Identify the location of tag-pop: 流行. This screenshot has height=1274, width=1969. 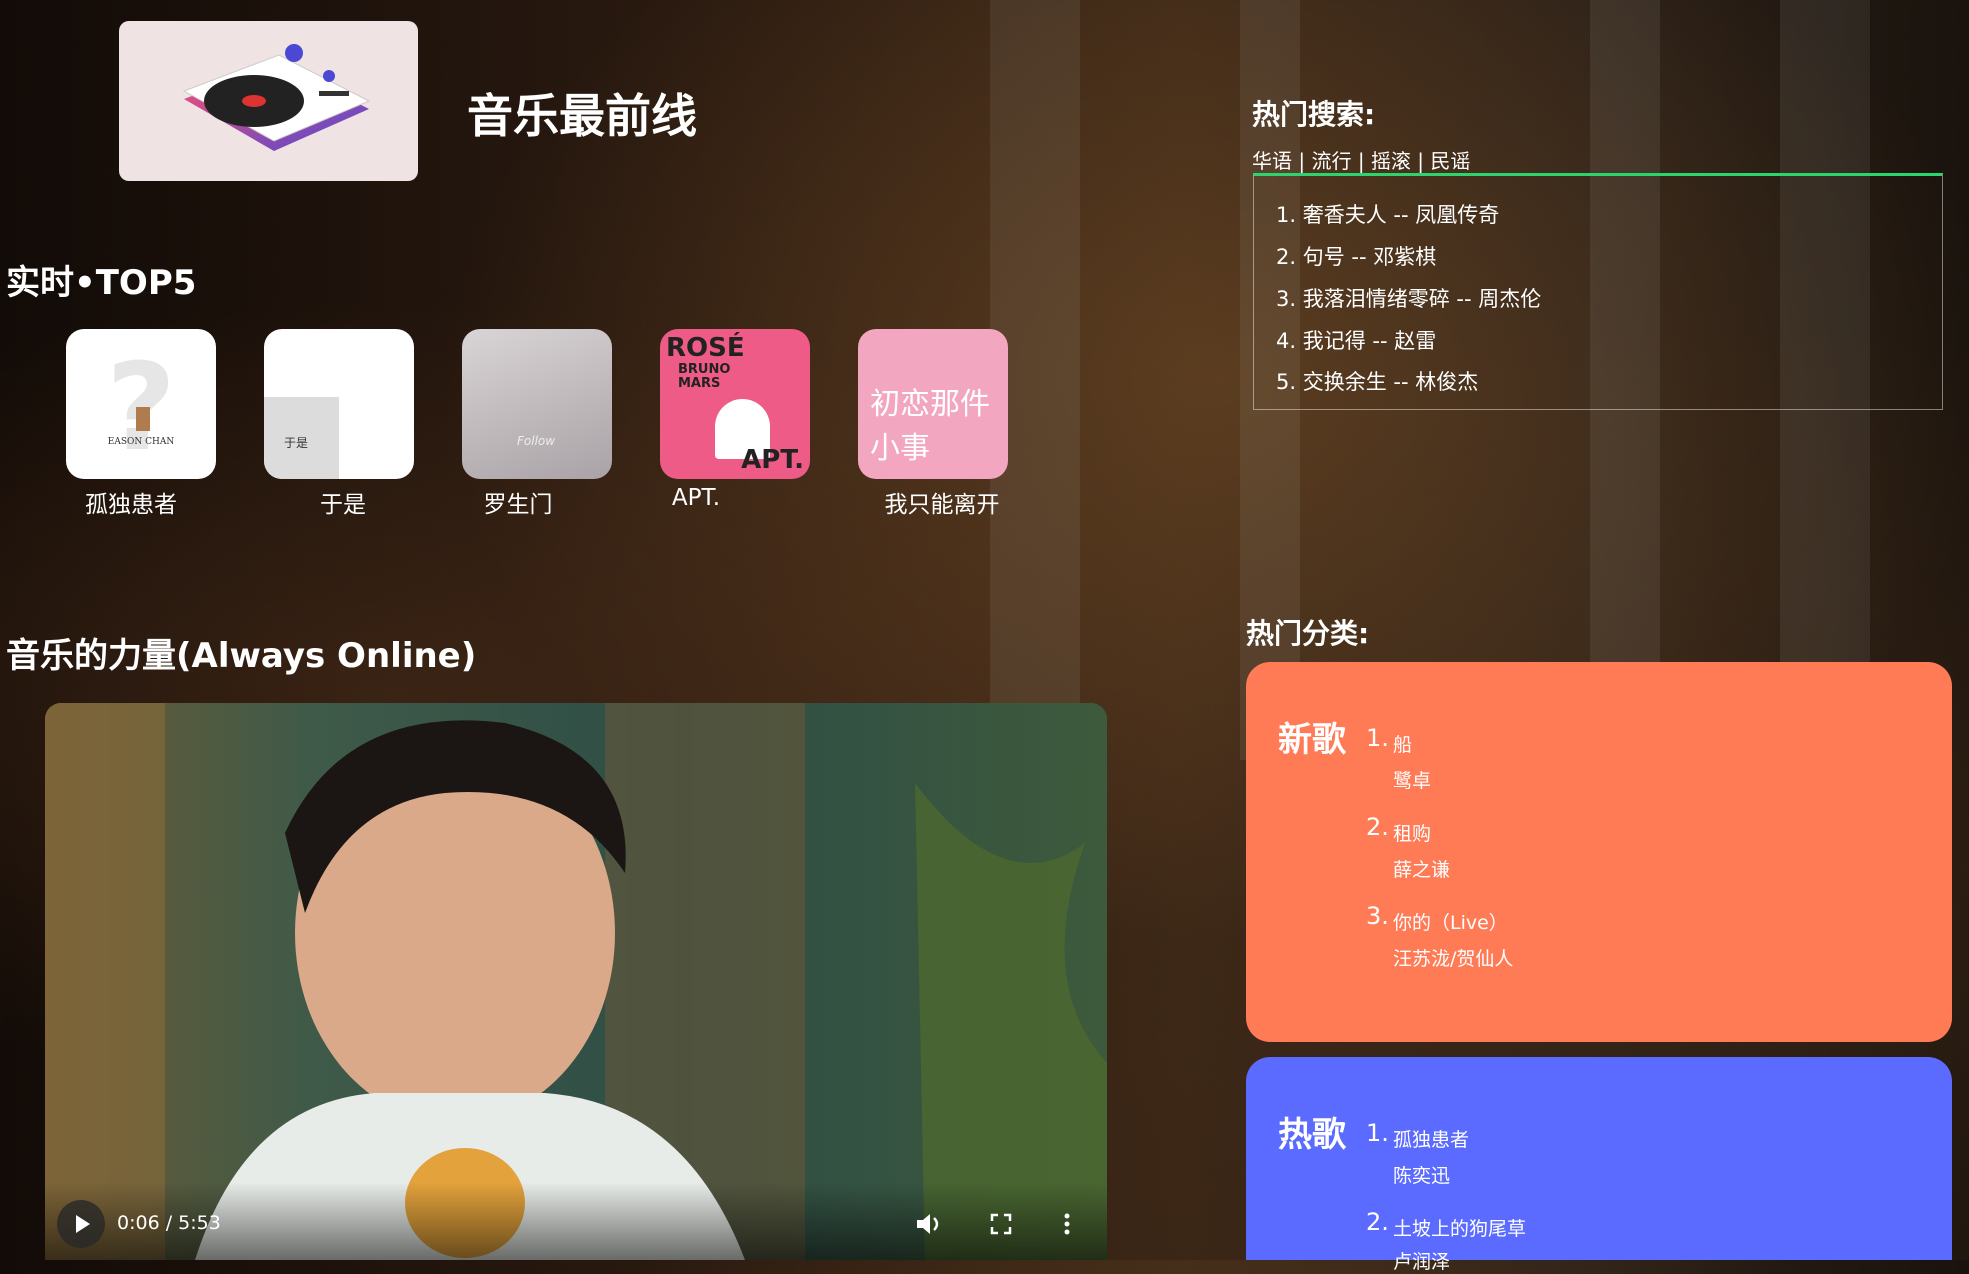
(1331, 161).